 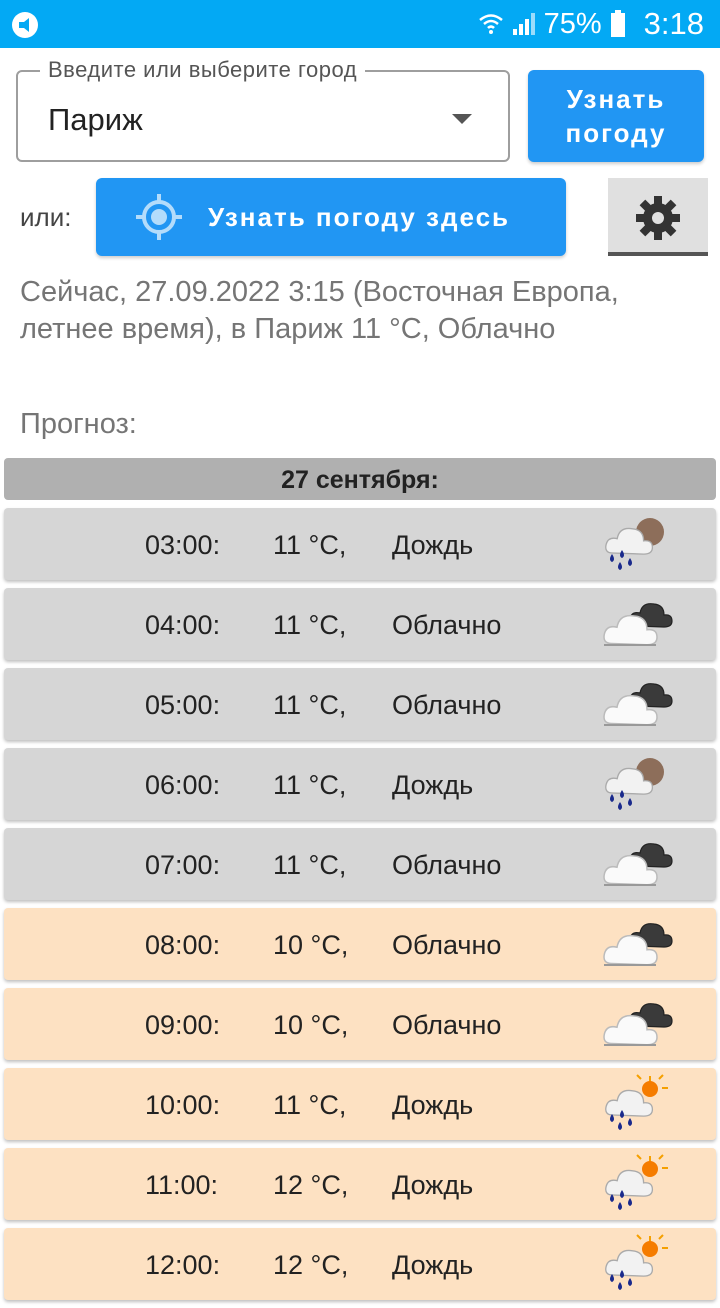 I want to click on forecast-time: 06:00:, so click(x=183, y=785).